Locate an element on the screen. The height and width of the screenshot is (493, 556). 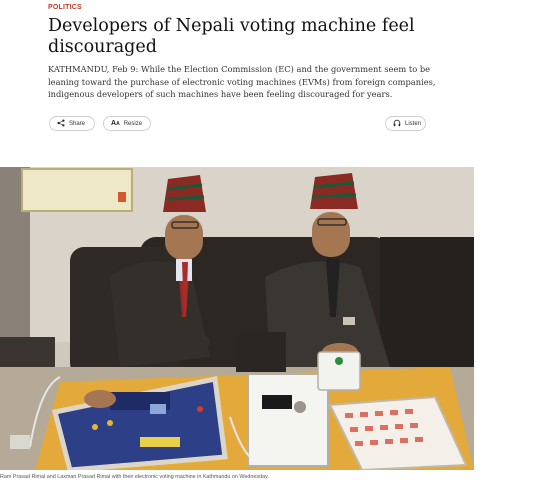
share-label: Share is located at coordinates (77, 123).